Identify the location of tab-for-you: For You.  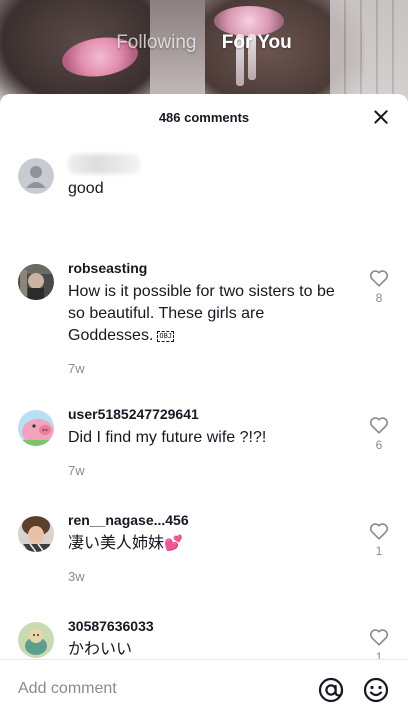
(257, 43).